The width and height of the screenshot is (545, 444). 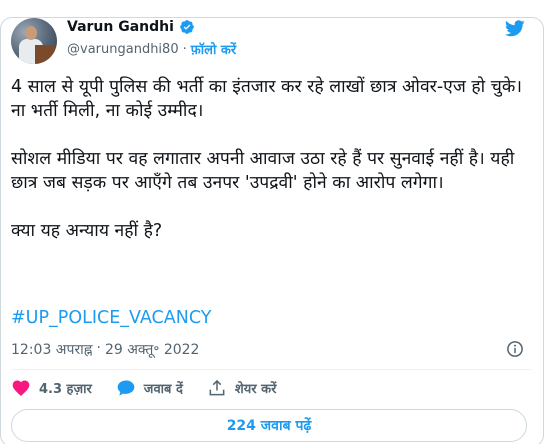 I want to click on avatar-figure-head, so click(x=31, y=33).